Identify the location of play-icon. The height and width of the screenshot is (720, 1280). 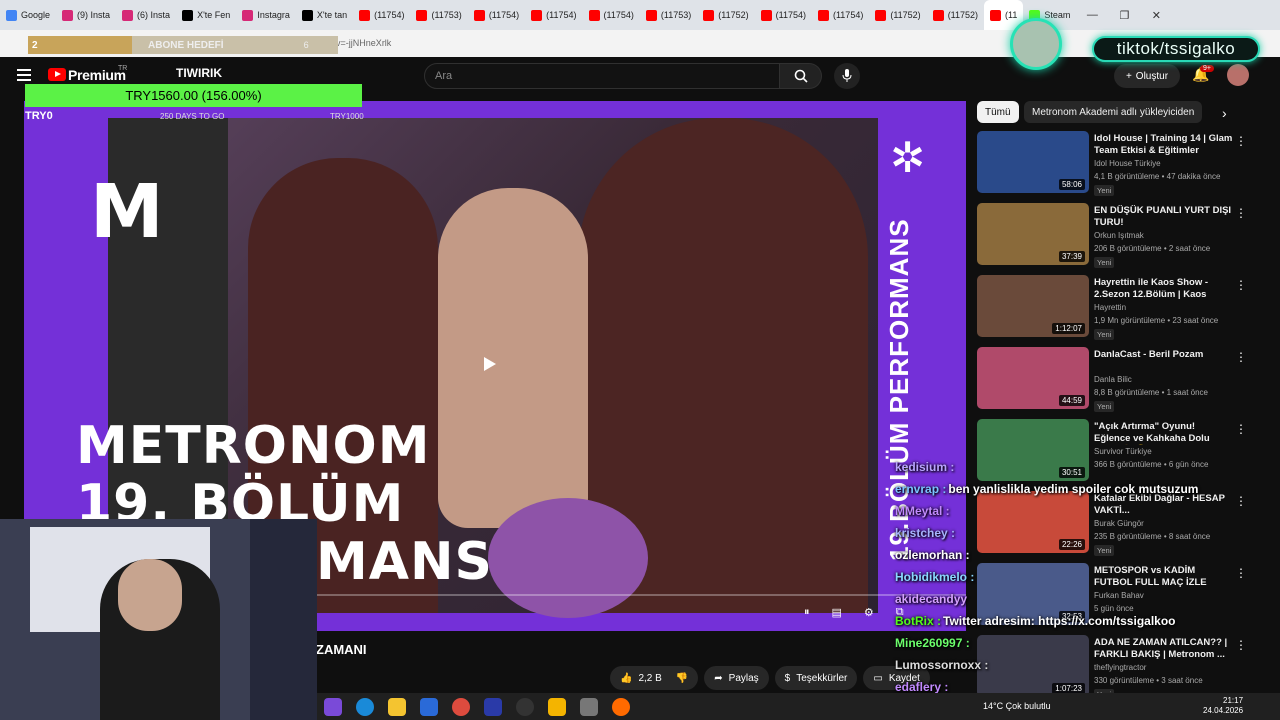
(490, 364).